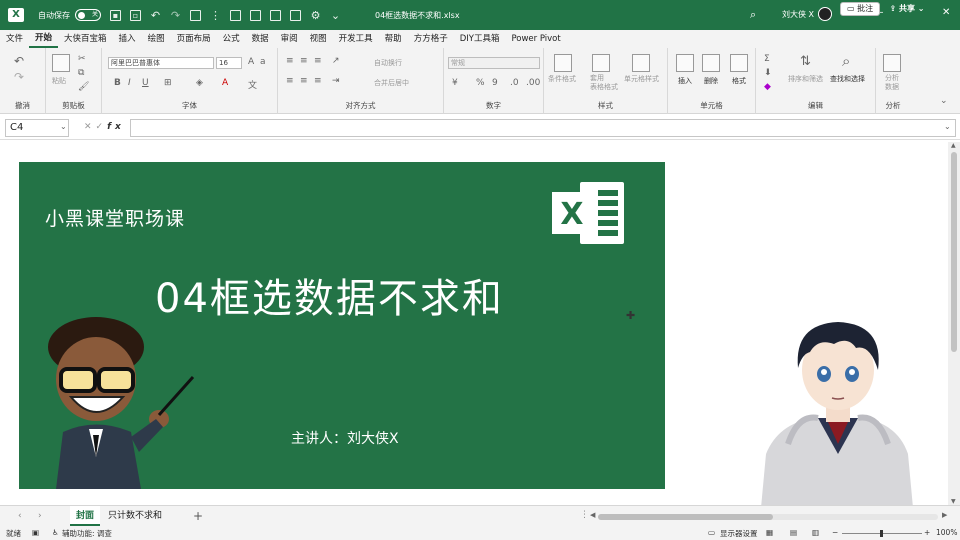  Describe the element at coordinates (87, 533) in the screenshot. I see `accessibility-status: 辅助功能: 调查` at that location.